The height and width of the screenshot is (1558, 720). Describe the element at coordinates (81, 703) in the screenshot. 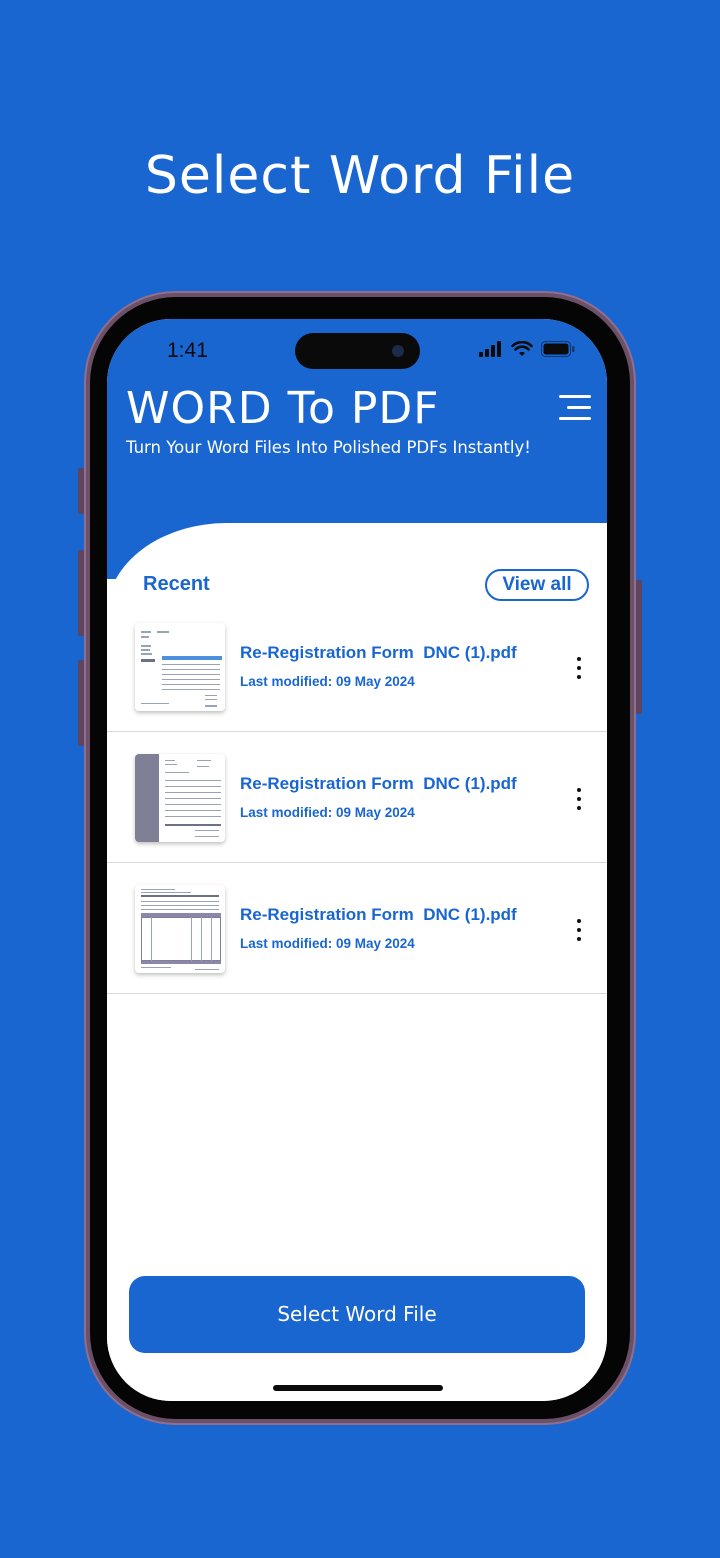

I see `phone-volume-down-button` at that location.